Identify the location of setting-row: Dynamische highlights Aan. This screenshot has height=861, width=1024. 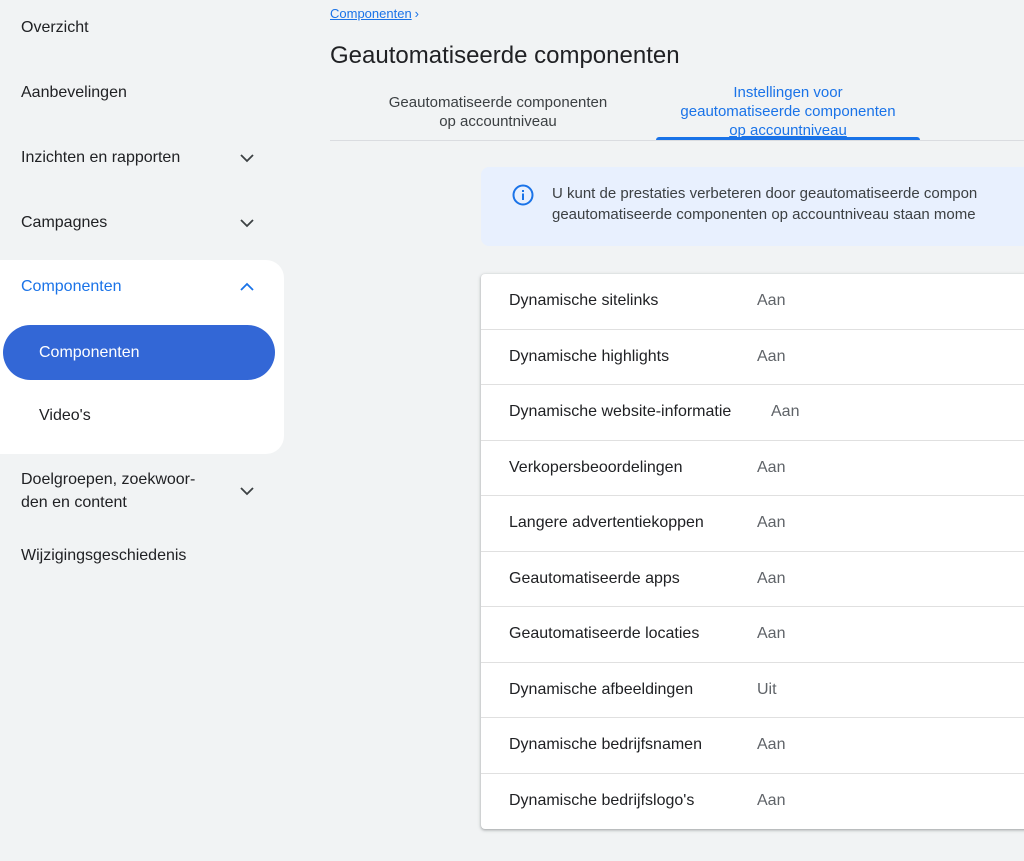
(752, 357).